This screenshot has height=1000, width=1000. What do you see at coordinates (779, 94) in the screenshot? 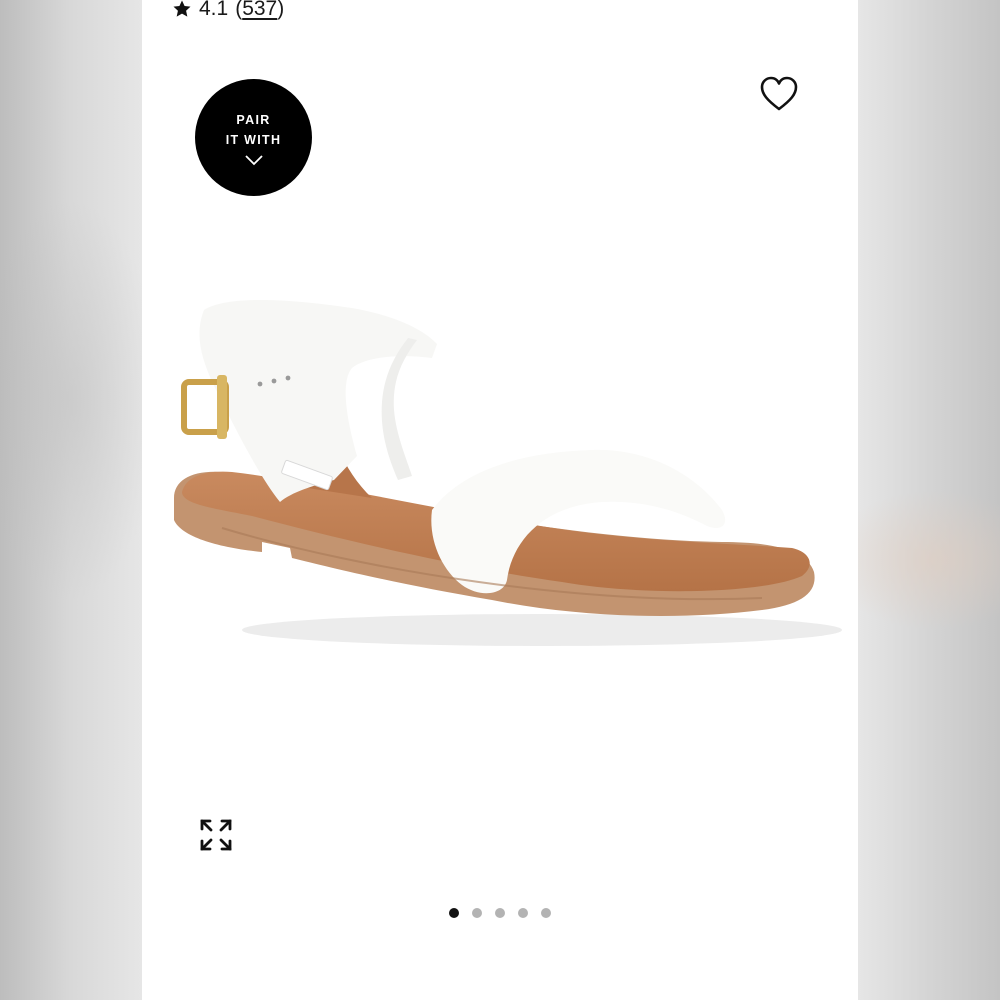
I see `heart-icon` at bounding box center [779, 94].